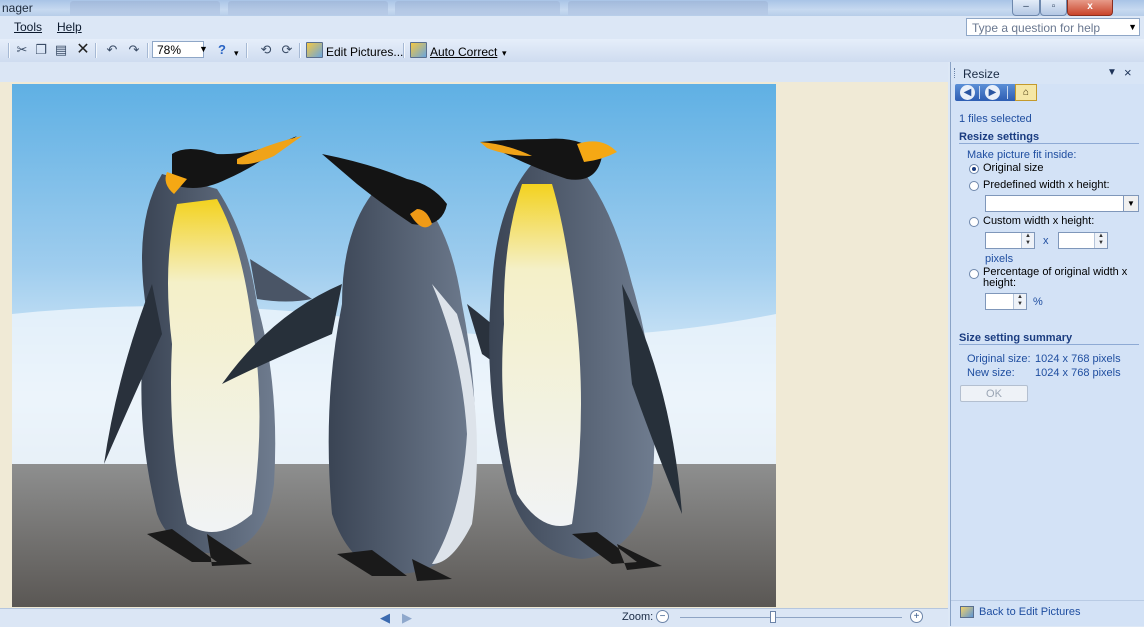  I want to click on view-strip, so click(474, 72).